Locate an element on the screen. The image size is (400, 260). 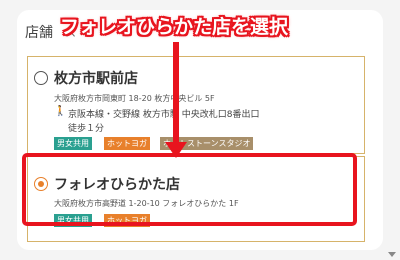
scrollbar is located at coordinates (392, 130).